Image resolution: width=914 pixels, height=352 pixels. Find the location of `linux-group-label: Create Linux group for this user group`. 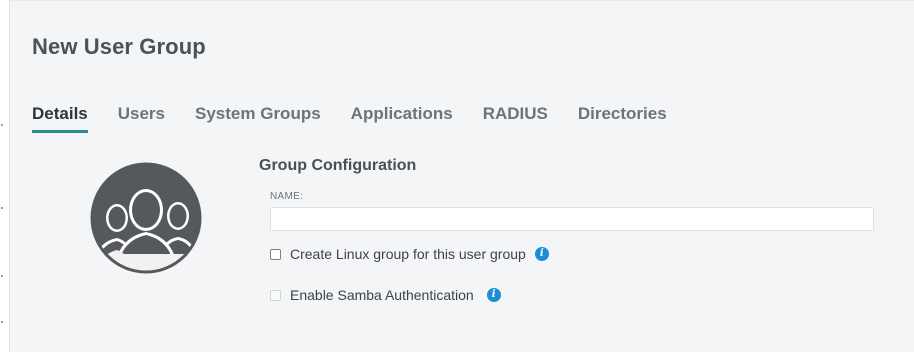

linux-group-label: Create Linux group for this user group is located at coordinates (408, 254).